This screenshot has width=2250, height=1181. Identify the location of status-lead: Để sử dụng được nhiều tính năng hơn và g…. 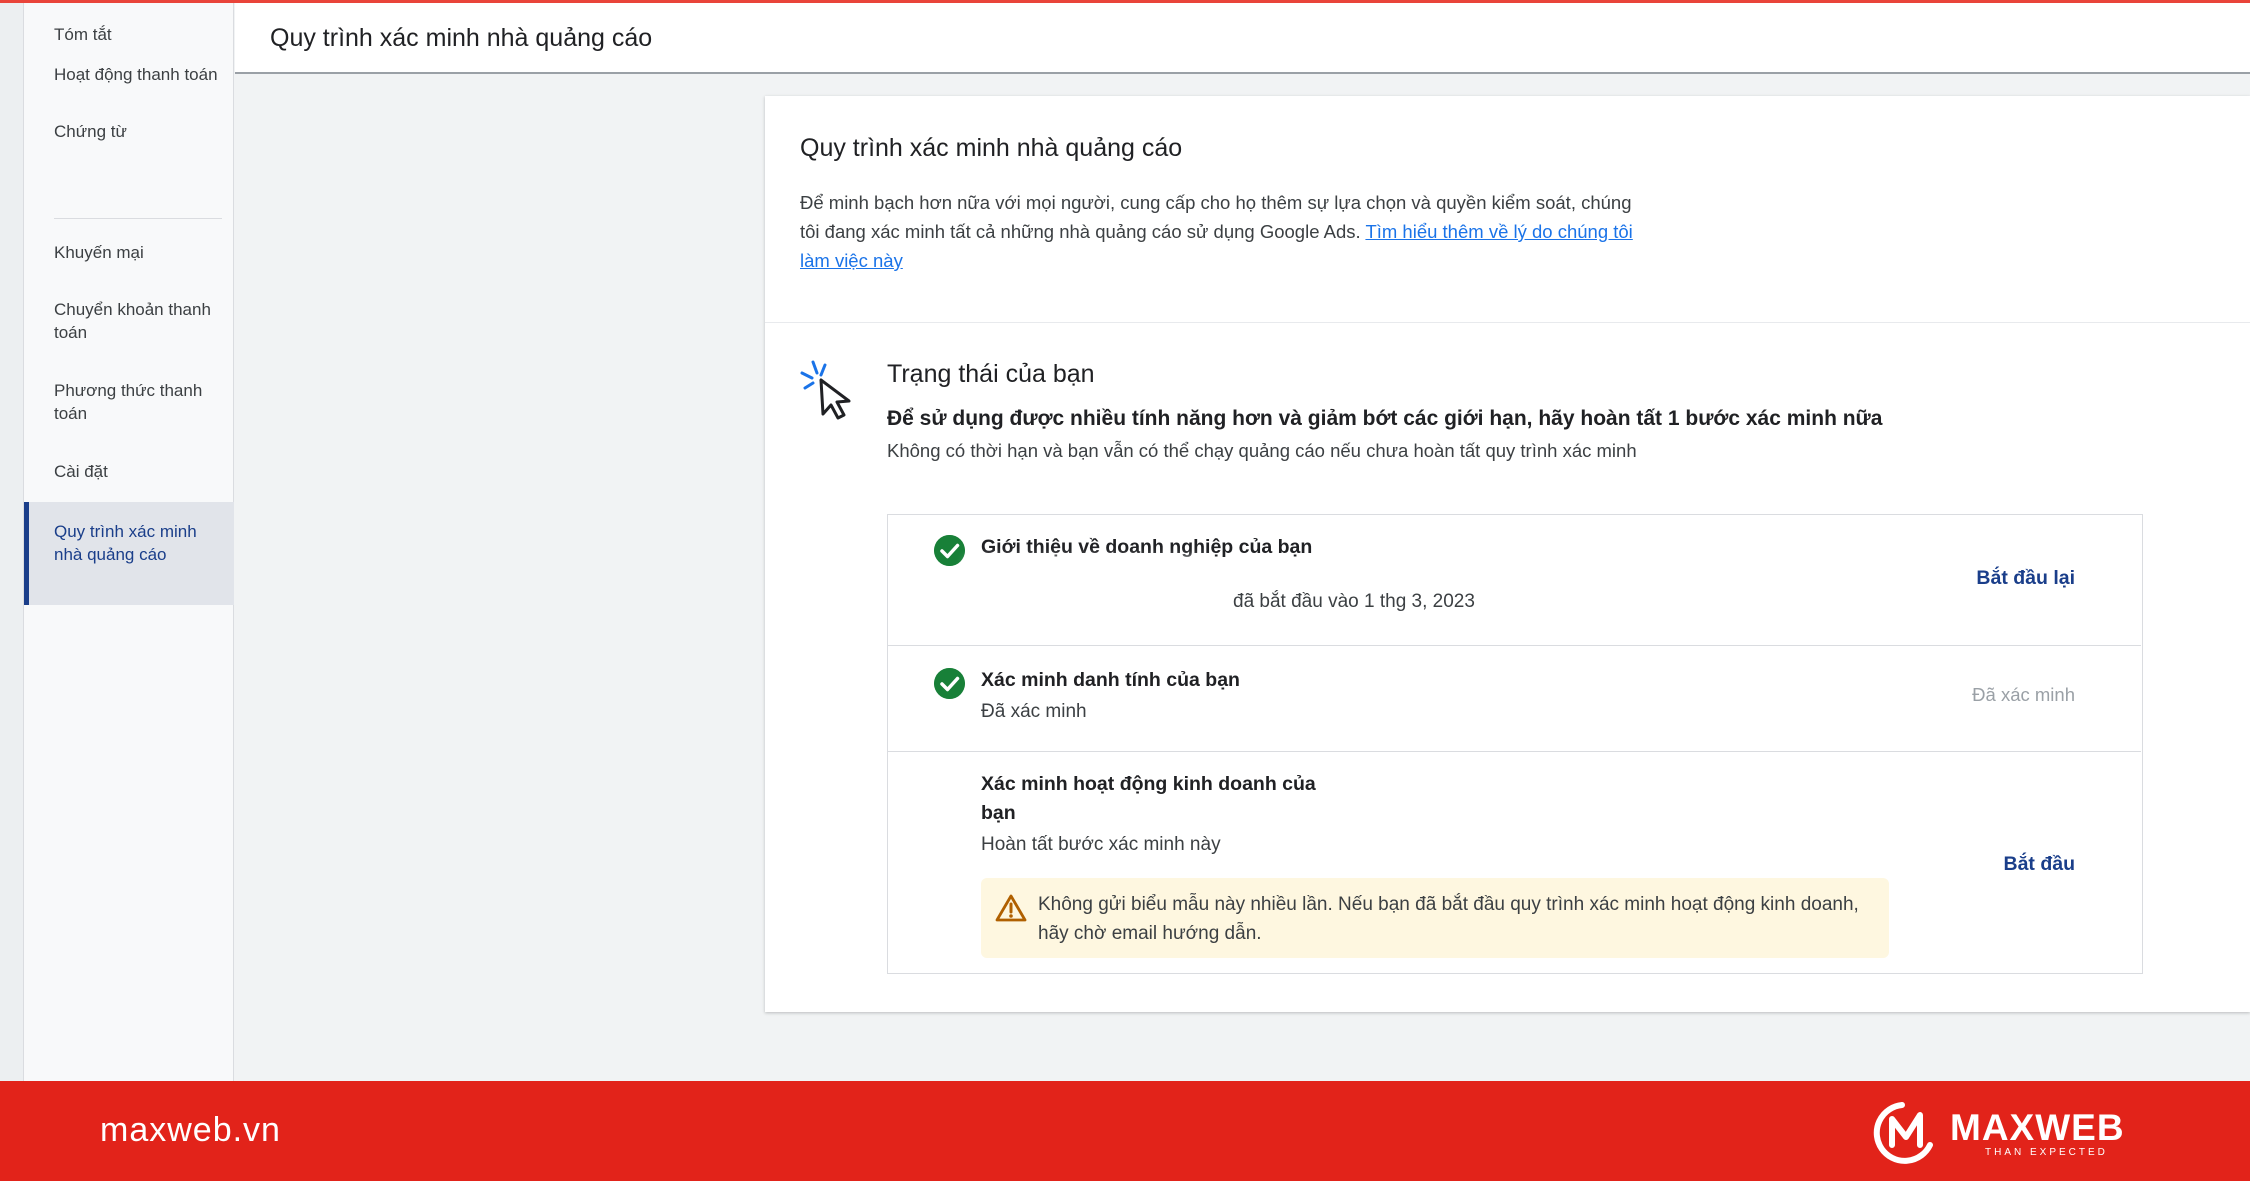
(1385, 418).